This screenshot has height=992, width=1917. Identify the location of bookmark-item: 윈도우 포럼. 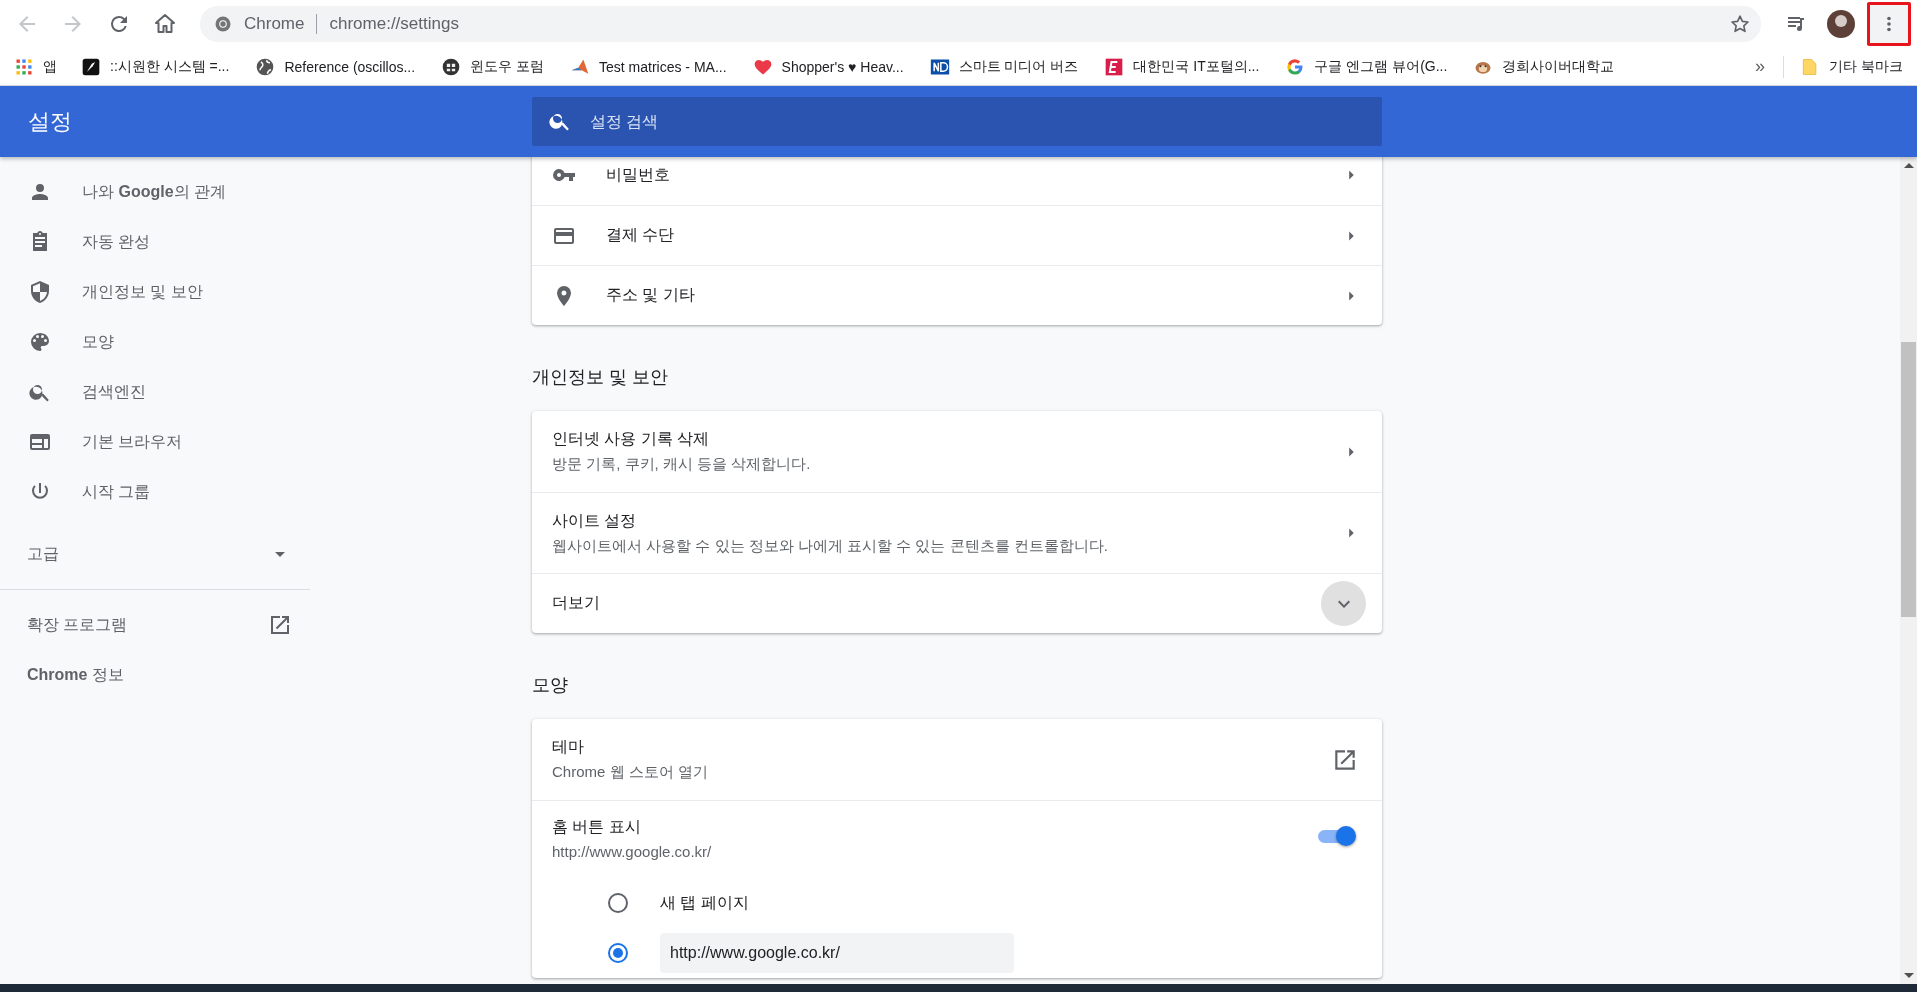
(492, 66).